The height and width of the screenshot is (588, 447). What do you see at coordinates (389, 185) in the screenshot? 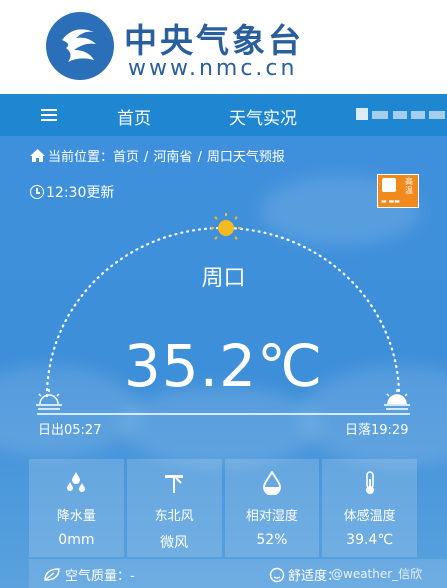
I see `alert-symbol-icon` at bounding box center [389, 185].